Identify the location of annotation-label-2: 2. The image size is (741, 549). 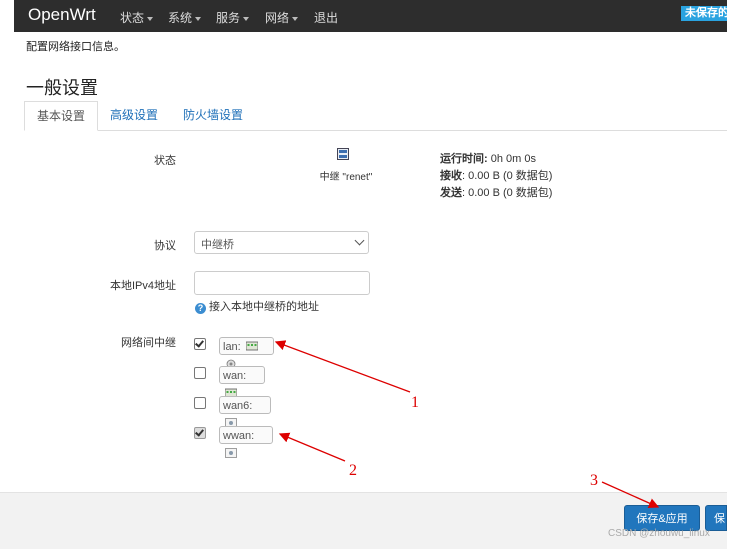
(353, 470).